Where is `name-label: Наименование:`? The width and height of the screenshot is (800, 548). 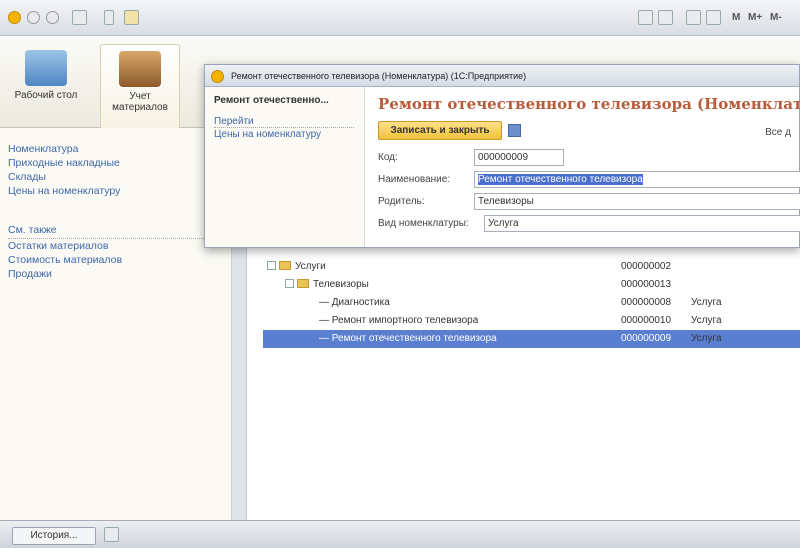 name-label: Наименование: is located at coordinates (414, 179).